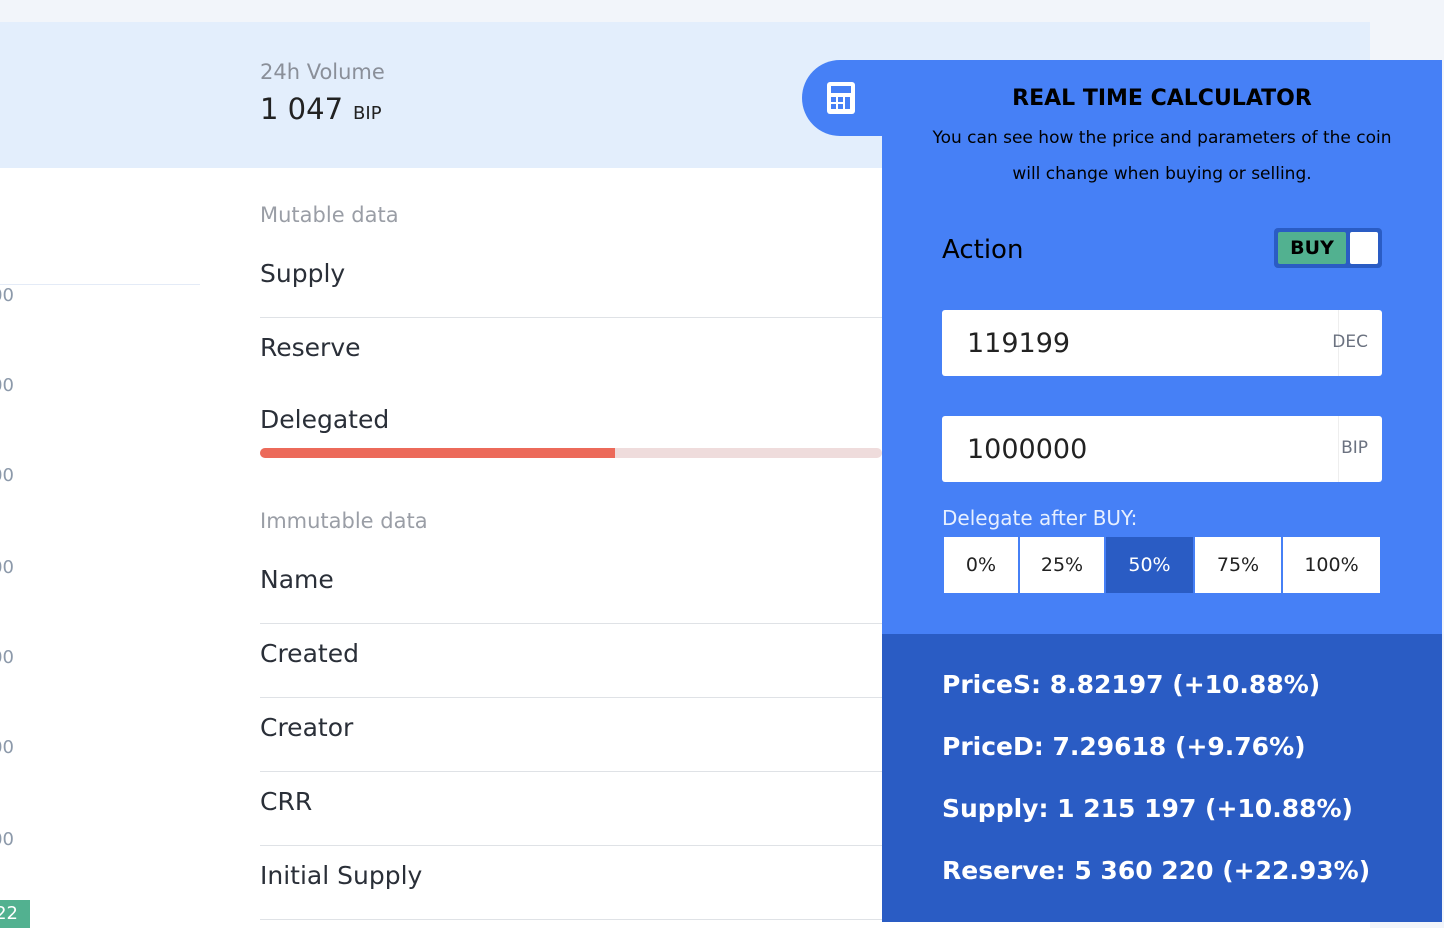 The image size is (1444, 928). I want to click on buy-sell-toggle: BUY, so click(1328, 248).